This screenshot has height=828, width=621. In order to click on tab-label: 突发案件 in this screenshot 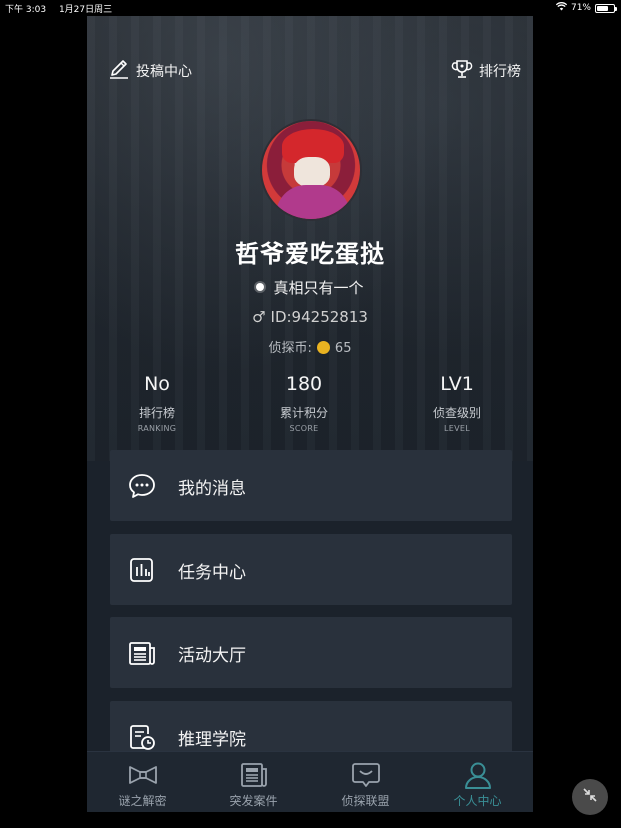, I will do `click(253, 801)`.